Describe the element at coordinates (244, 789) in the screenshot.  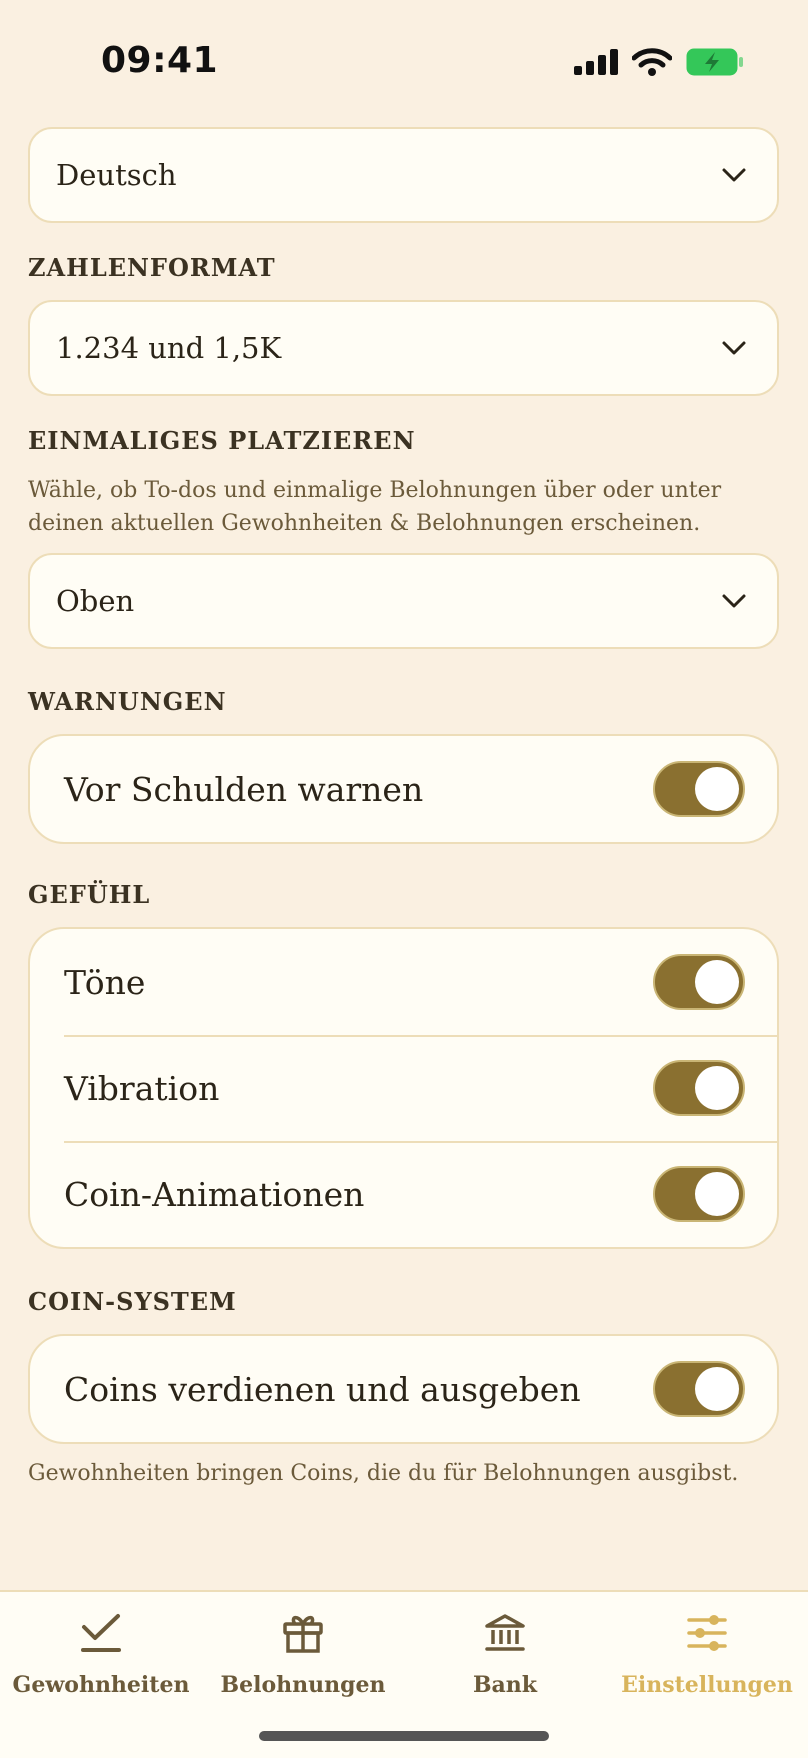
I see `warn-debt-label: Vor Schulden warnen` at that location.